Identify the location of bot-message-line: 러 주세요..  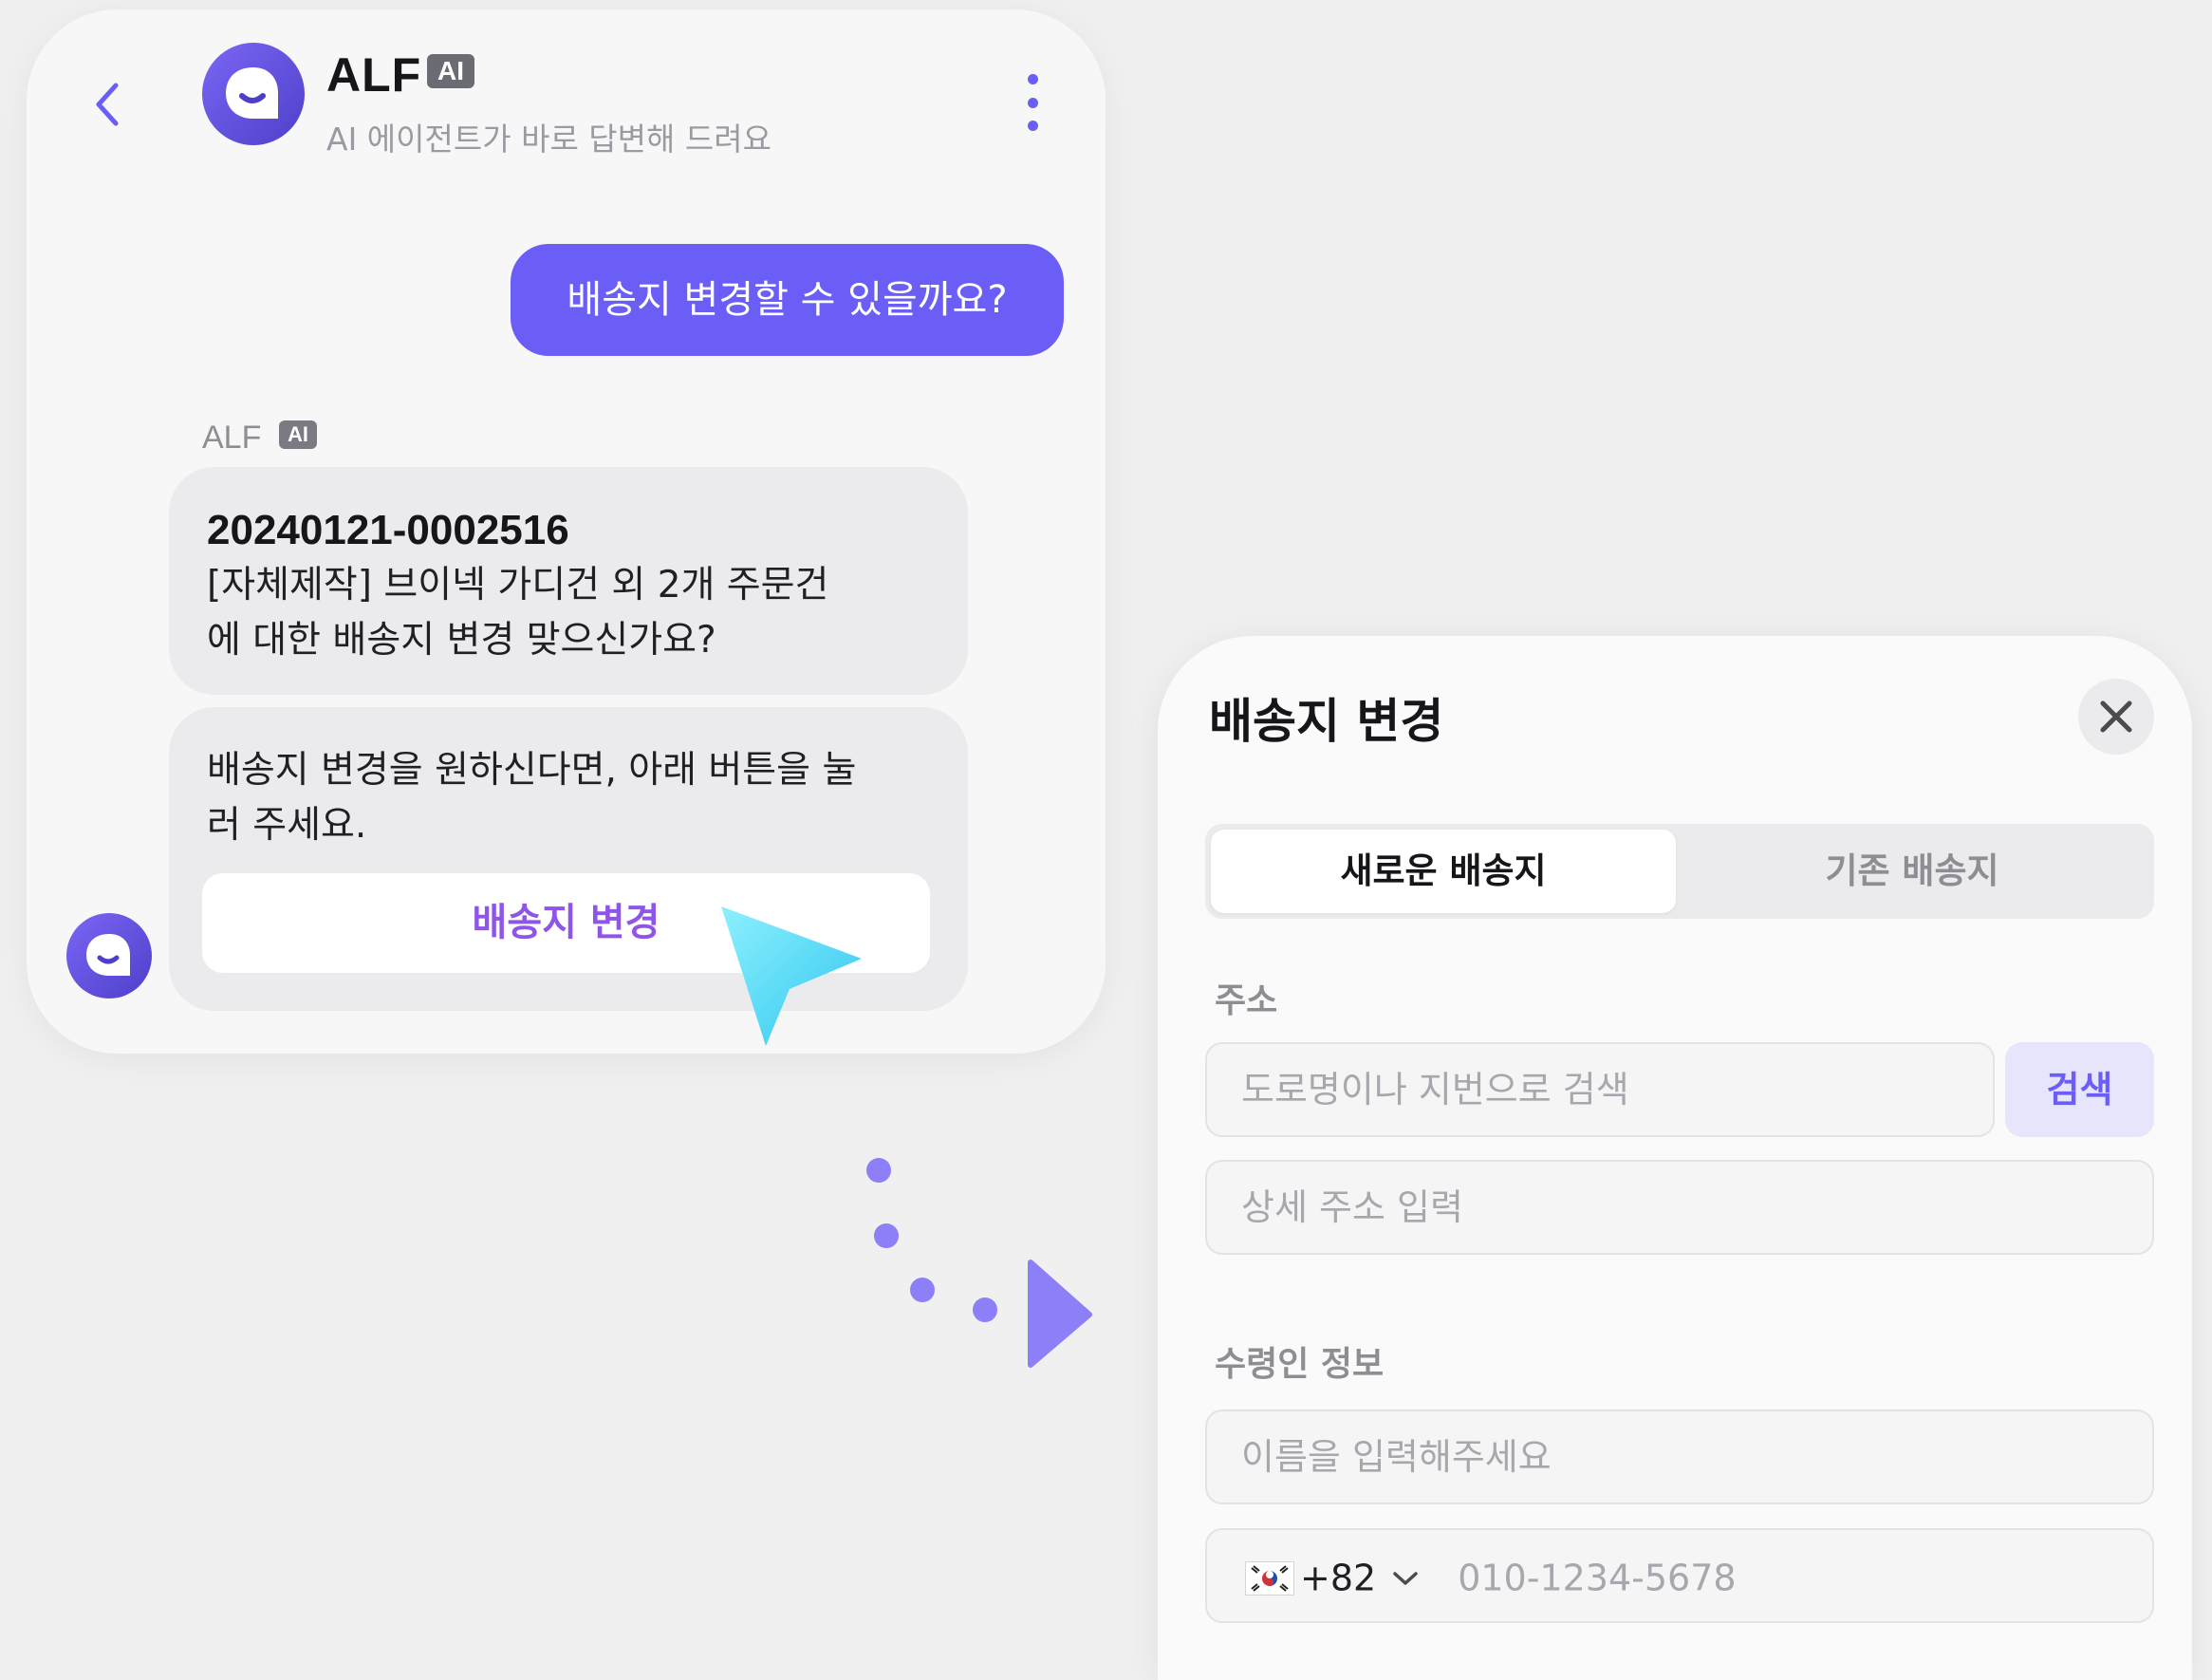
(287, 826).